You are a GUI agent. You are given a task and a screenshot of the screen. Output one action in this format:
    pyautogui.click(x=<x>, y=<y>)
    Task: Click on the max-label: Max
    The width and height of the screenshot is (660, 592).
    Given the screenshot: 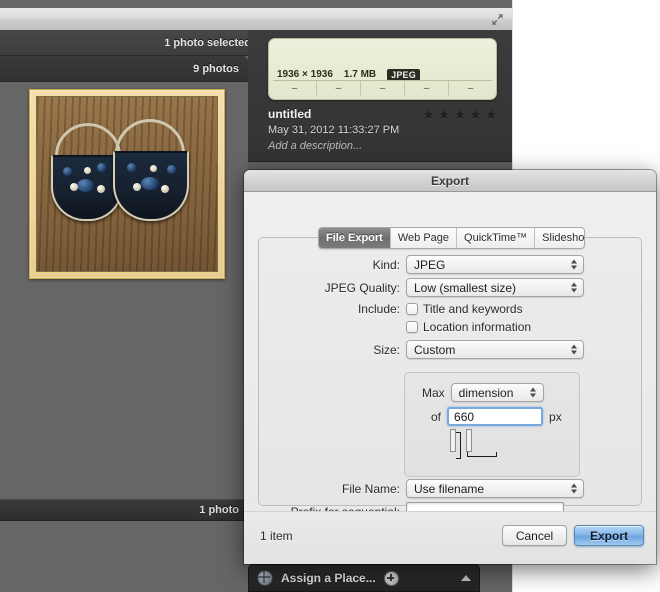 What is the action you would take?
    pyautogui.click(x=433, y=392)
    